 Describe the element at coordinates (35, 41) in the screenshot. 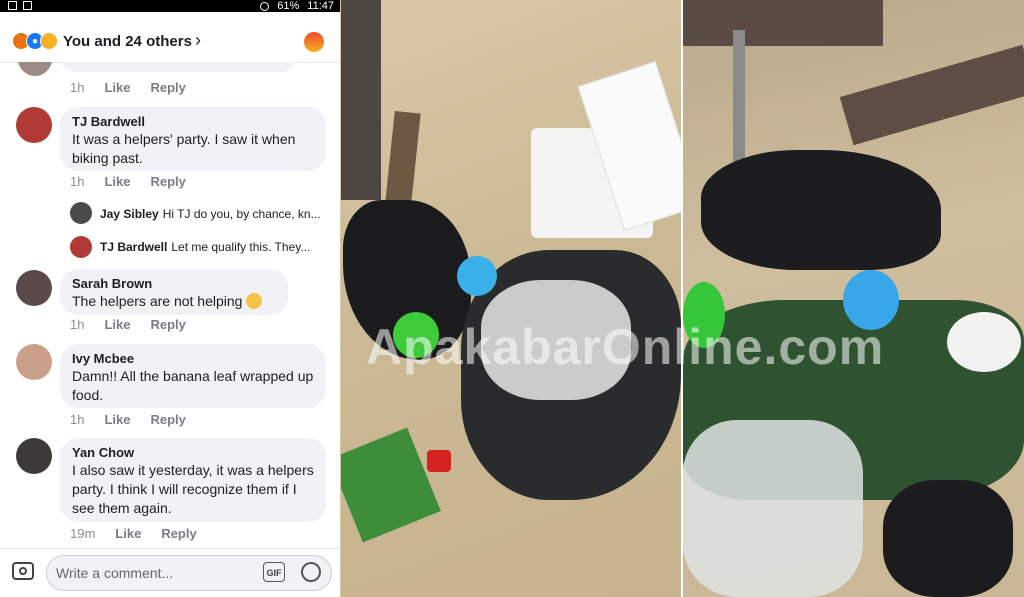

I see `reaction-icons: ●` at that location.